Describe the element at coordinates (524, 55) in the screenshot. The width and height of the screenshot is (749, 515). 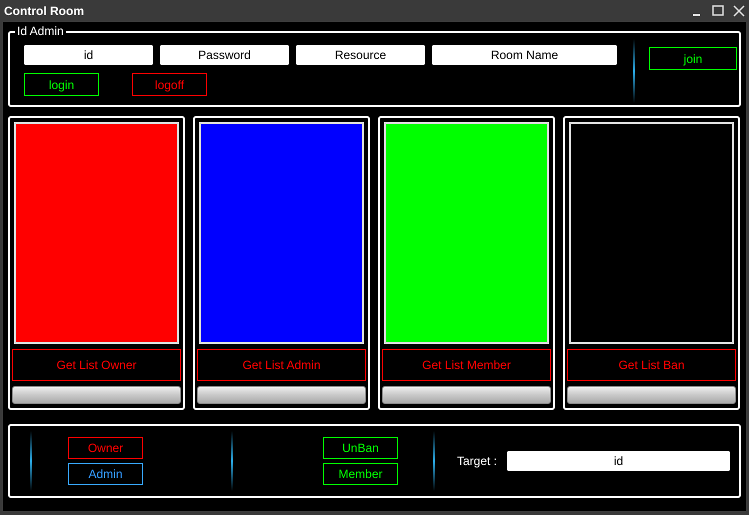
I see `input-field: Room Name` at that location.